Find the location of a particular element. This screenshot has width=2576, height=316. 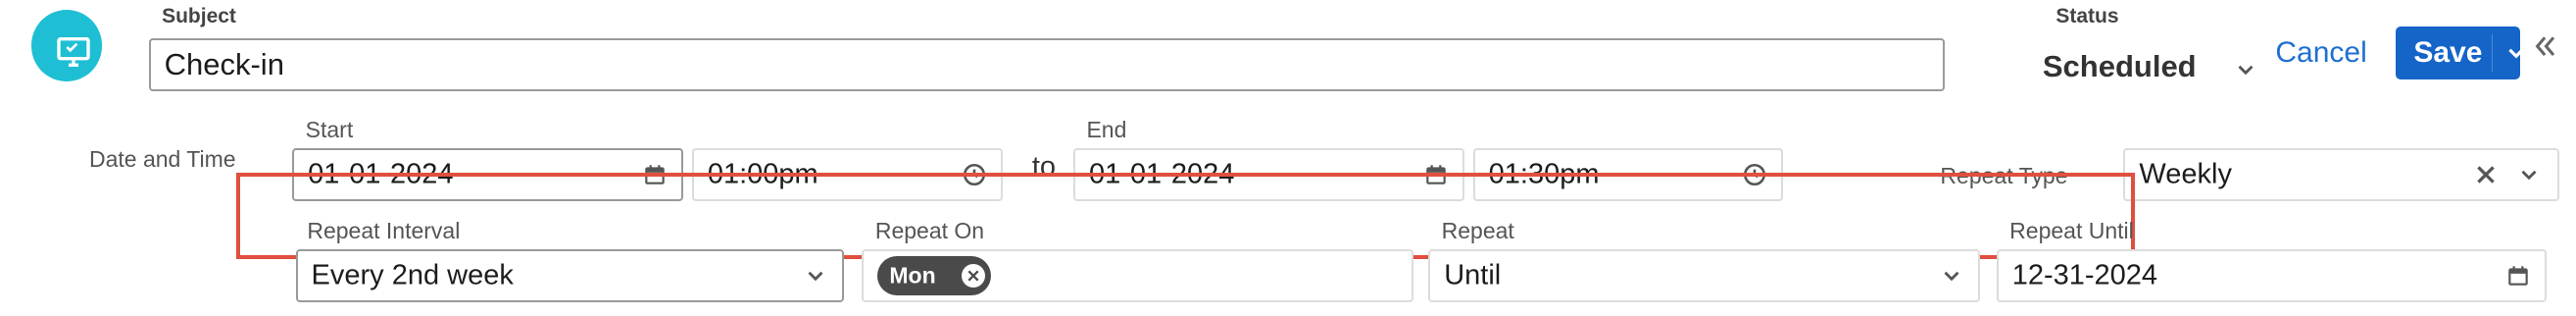

status-dropdown: Scheduled is located at coordinates (2148, 64).